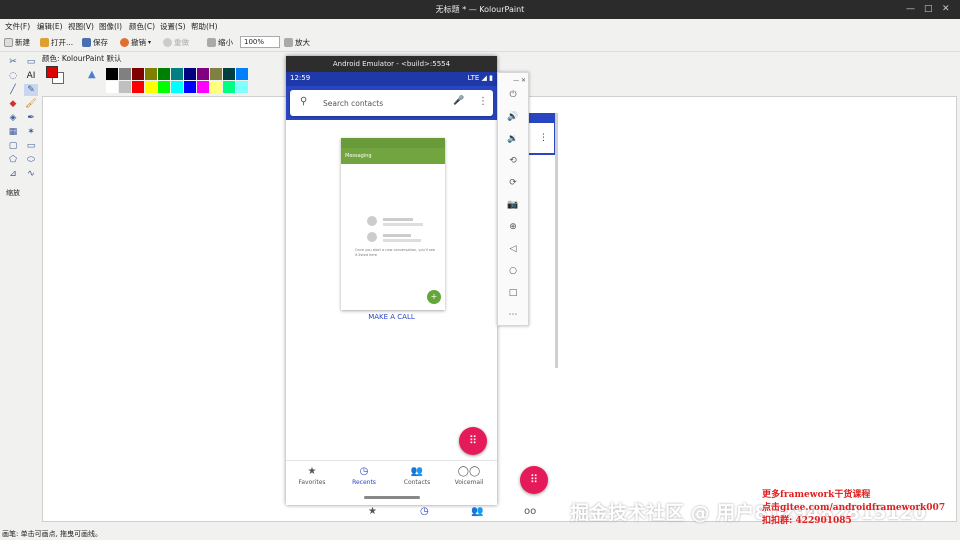 The image size is (960, 540). I want to click on zoom-out-button: 缩小, so click(220, 42).